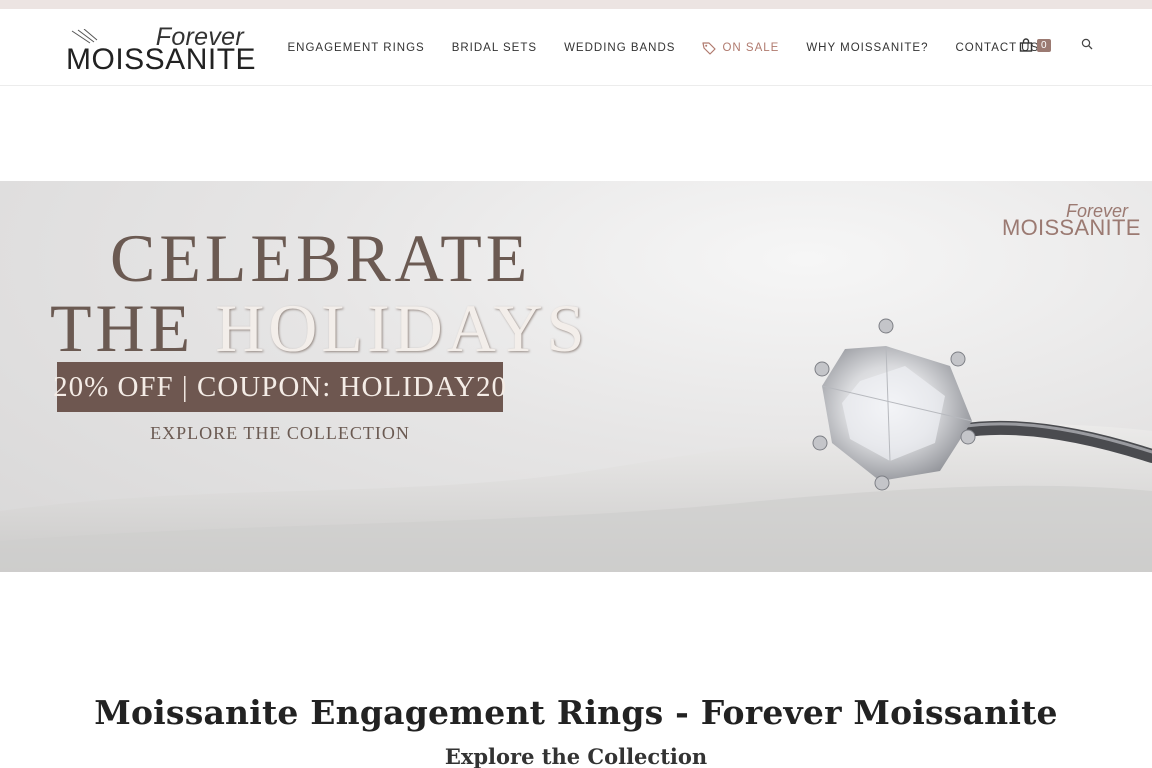 The height and width of the screenshot is (768, 1152). I want to click on nav-why-moissanite: WHY MOISSANITE?, so click(867, 48).